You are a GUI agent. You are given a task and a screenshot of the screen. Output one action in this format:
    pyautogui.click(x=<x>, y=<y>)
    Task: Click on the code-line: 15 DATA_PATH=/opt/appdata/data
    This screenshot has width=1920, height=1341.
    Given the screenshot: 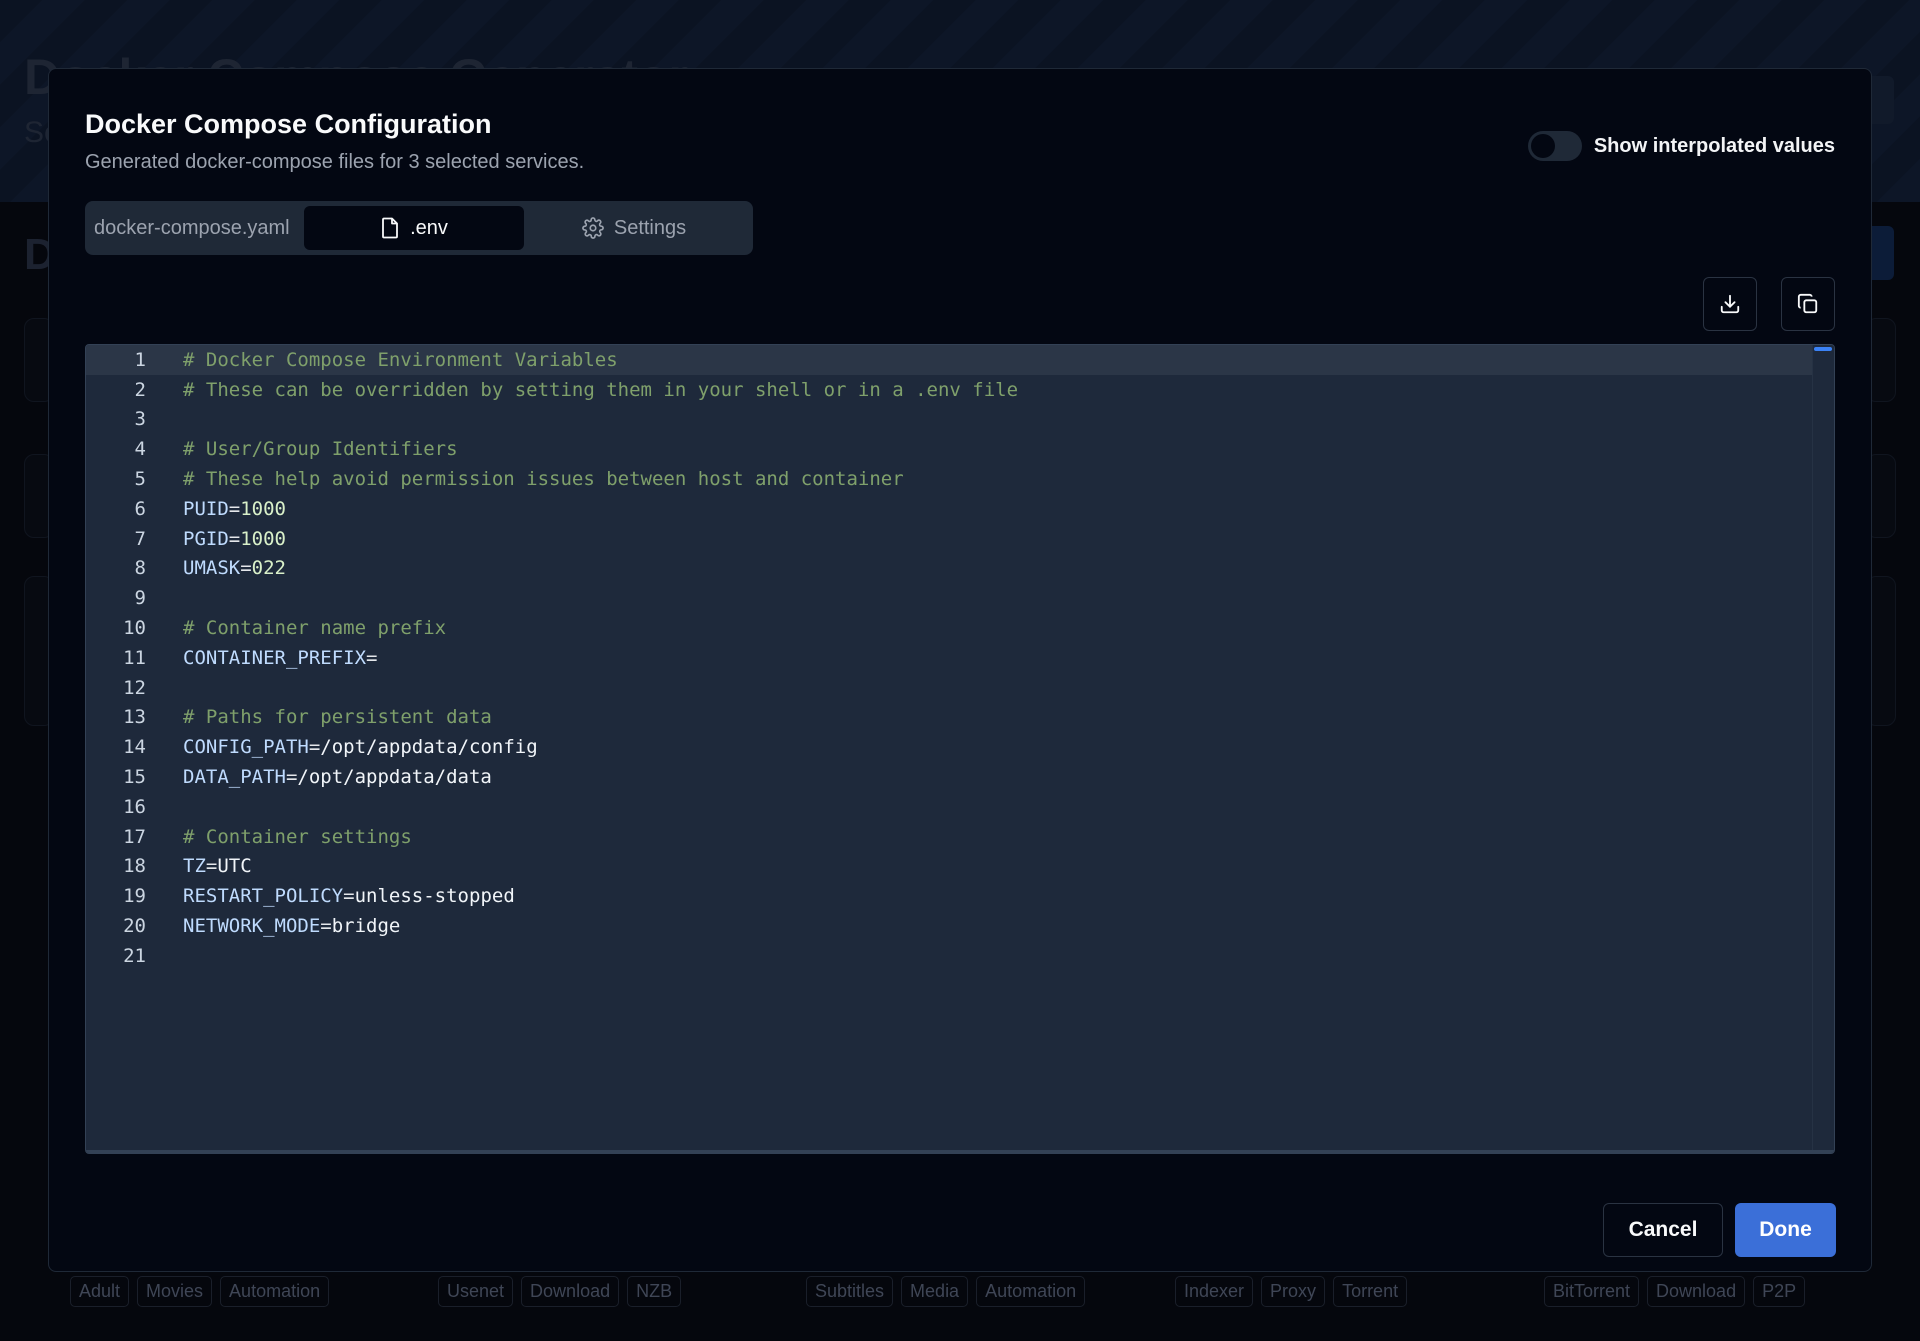 What is the action you would take?
    pyautogui.click(x=960, y=777)
    